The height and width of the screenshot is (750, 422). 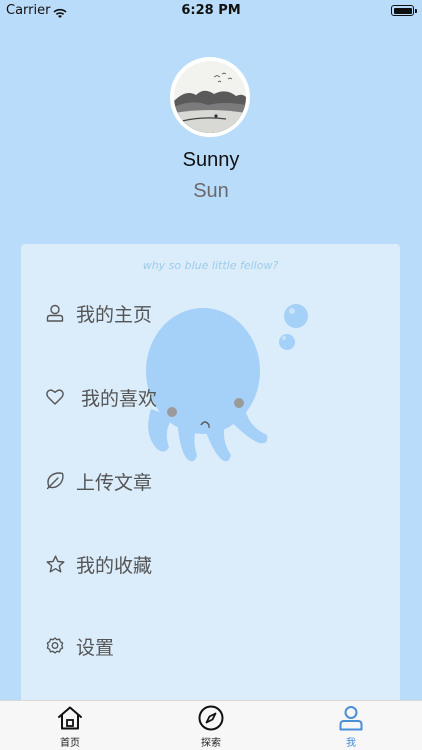 What do you see at coordinates (114, 565) in the screenshot?
I see `menu-item-label: 我的收藏` at bounding box center [114, 565].